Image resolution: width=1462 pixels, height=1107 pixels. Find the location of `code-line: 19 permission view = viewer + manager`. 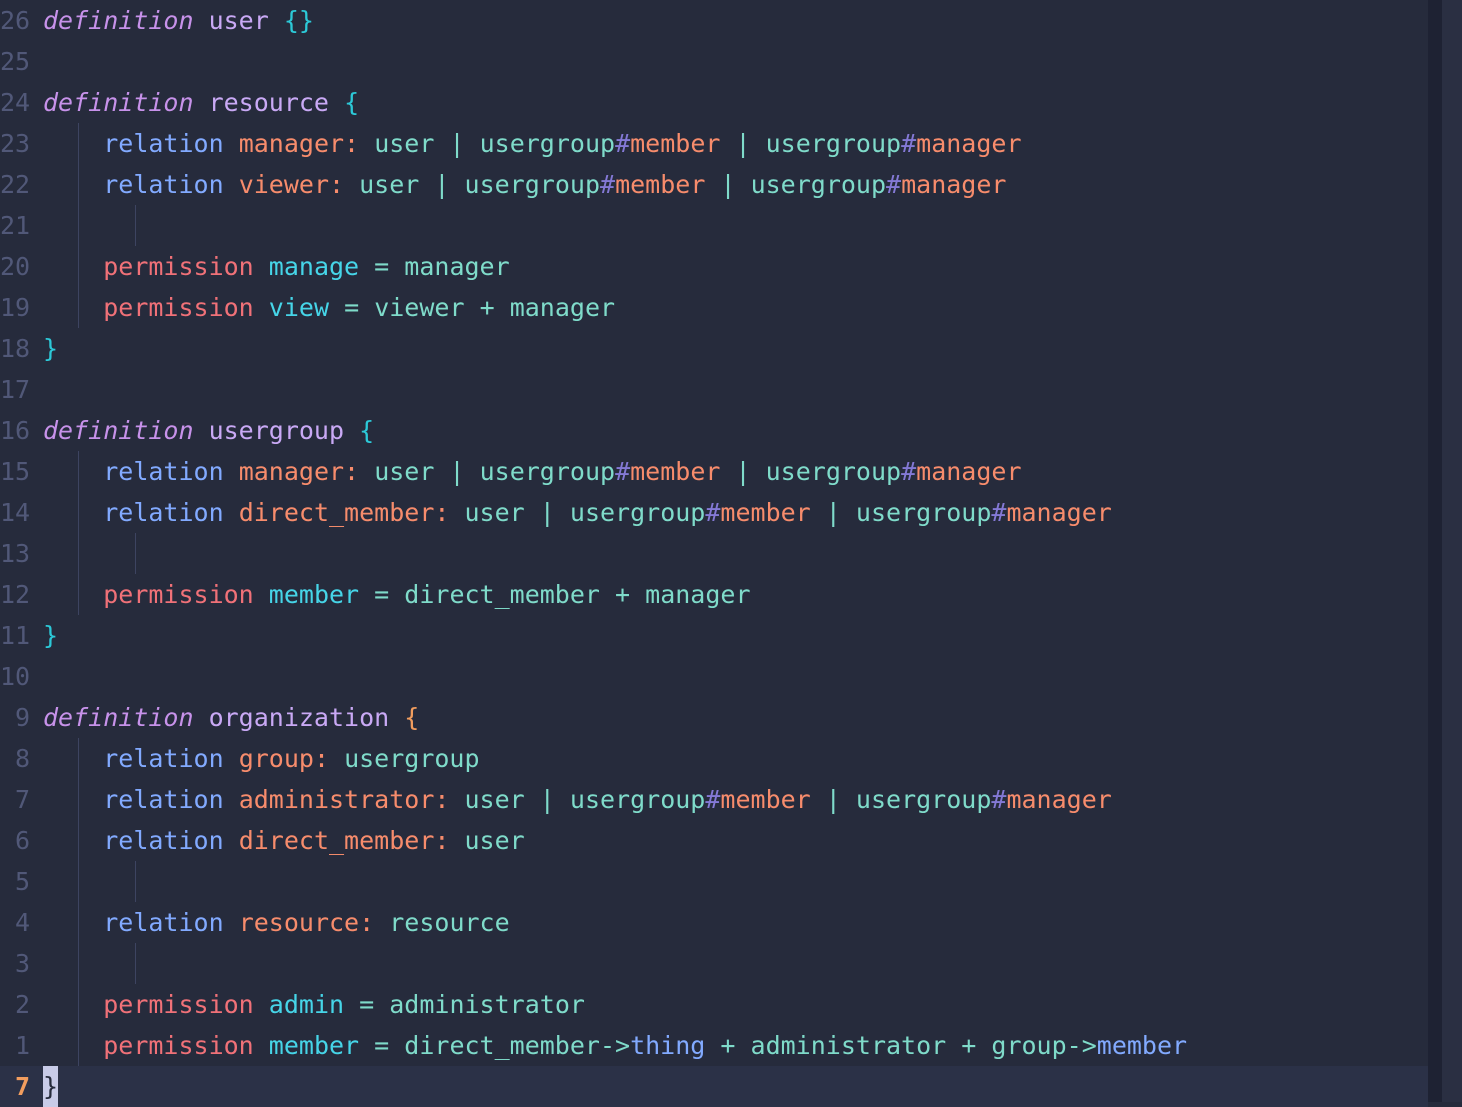

code-line: 19 permission view = viewer + manager is located at coordinates (714, 307).